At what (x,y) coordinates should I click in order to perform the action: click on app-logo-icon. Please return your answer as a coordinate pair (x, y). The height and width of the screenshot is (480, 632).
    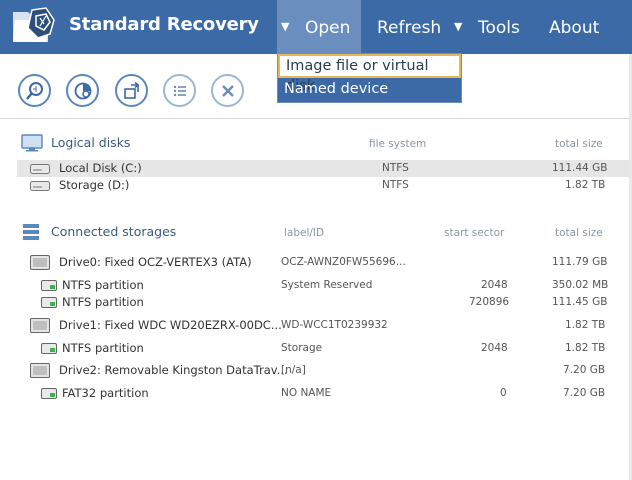
    Looking at the image, I should click on (34, 24).